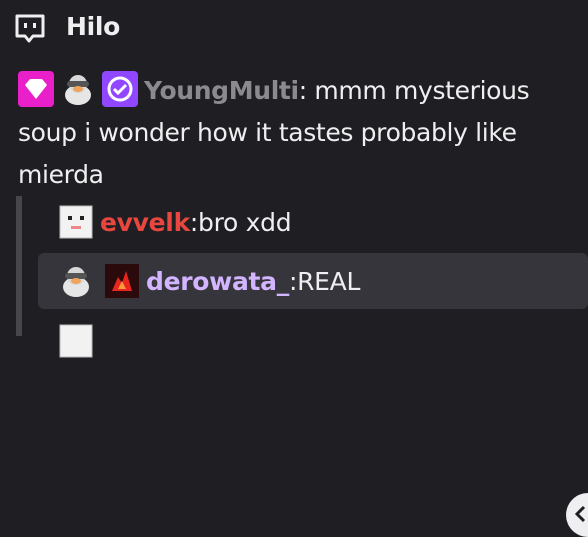 This screenshot has height=537, width=588. I want to click on username-youngmulti: YoungMulti, so click(221, 90).